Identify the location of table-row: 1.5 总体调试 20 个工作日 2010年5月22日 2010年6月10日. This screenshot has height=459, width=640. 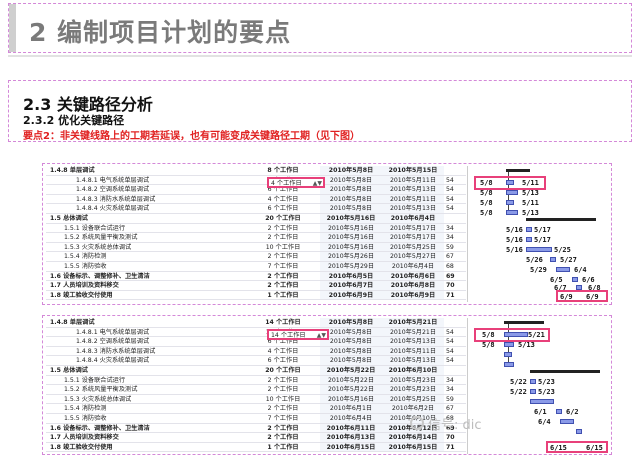
(256, 370).